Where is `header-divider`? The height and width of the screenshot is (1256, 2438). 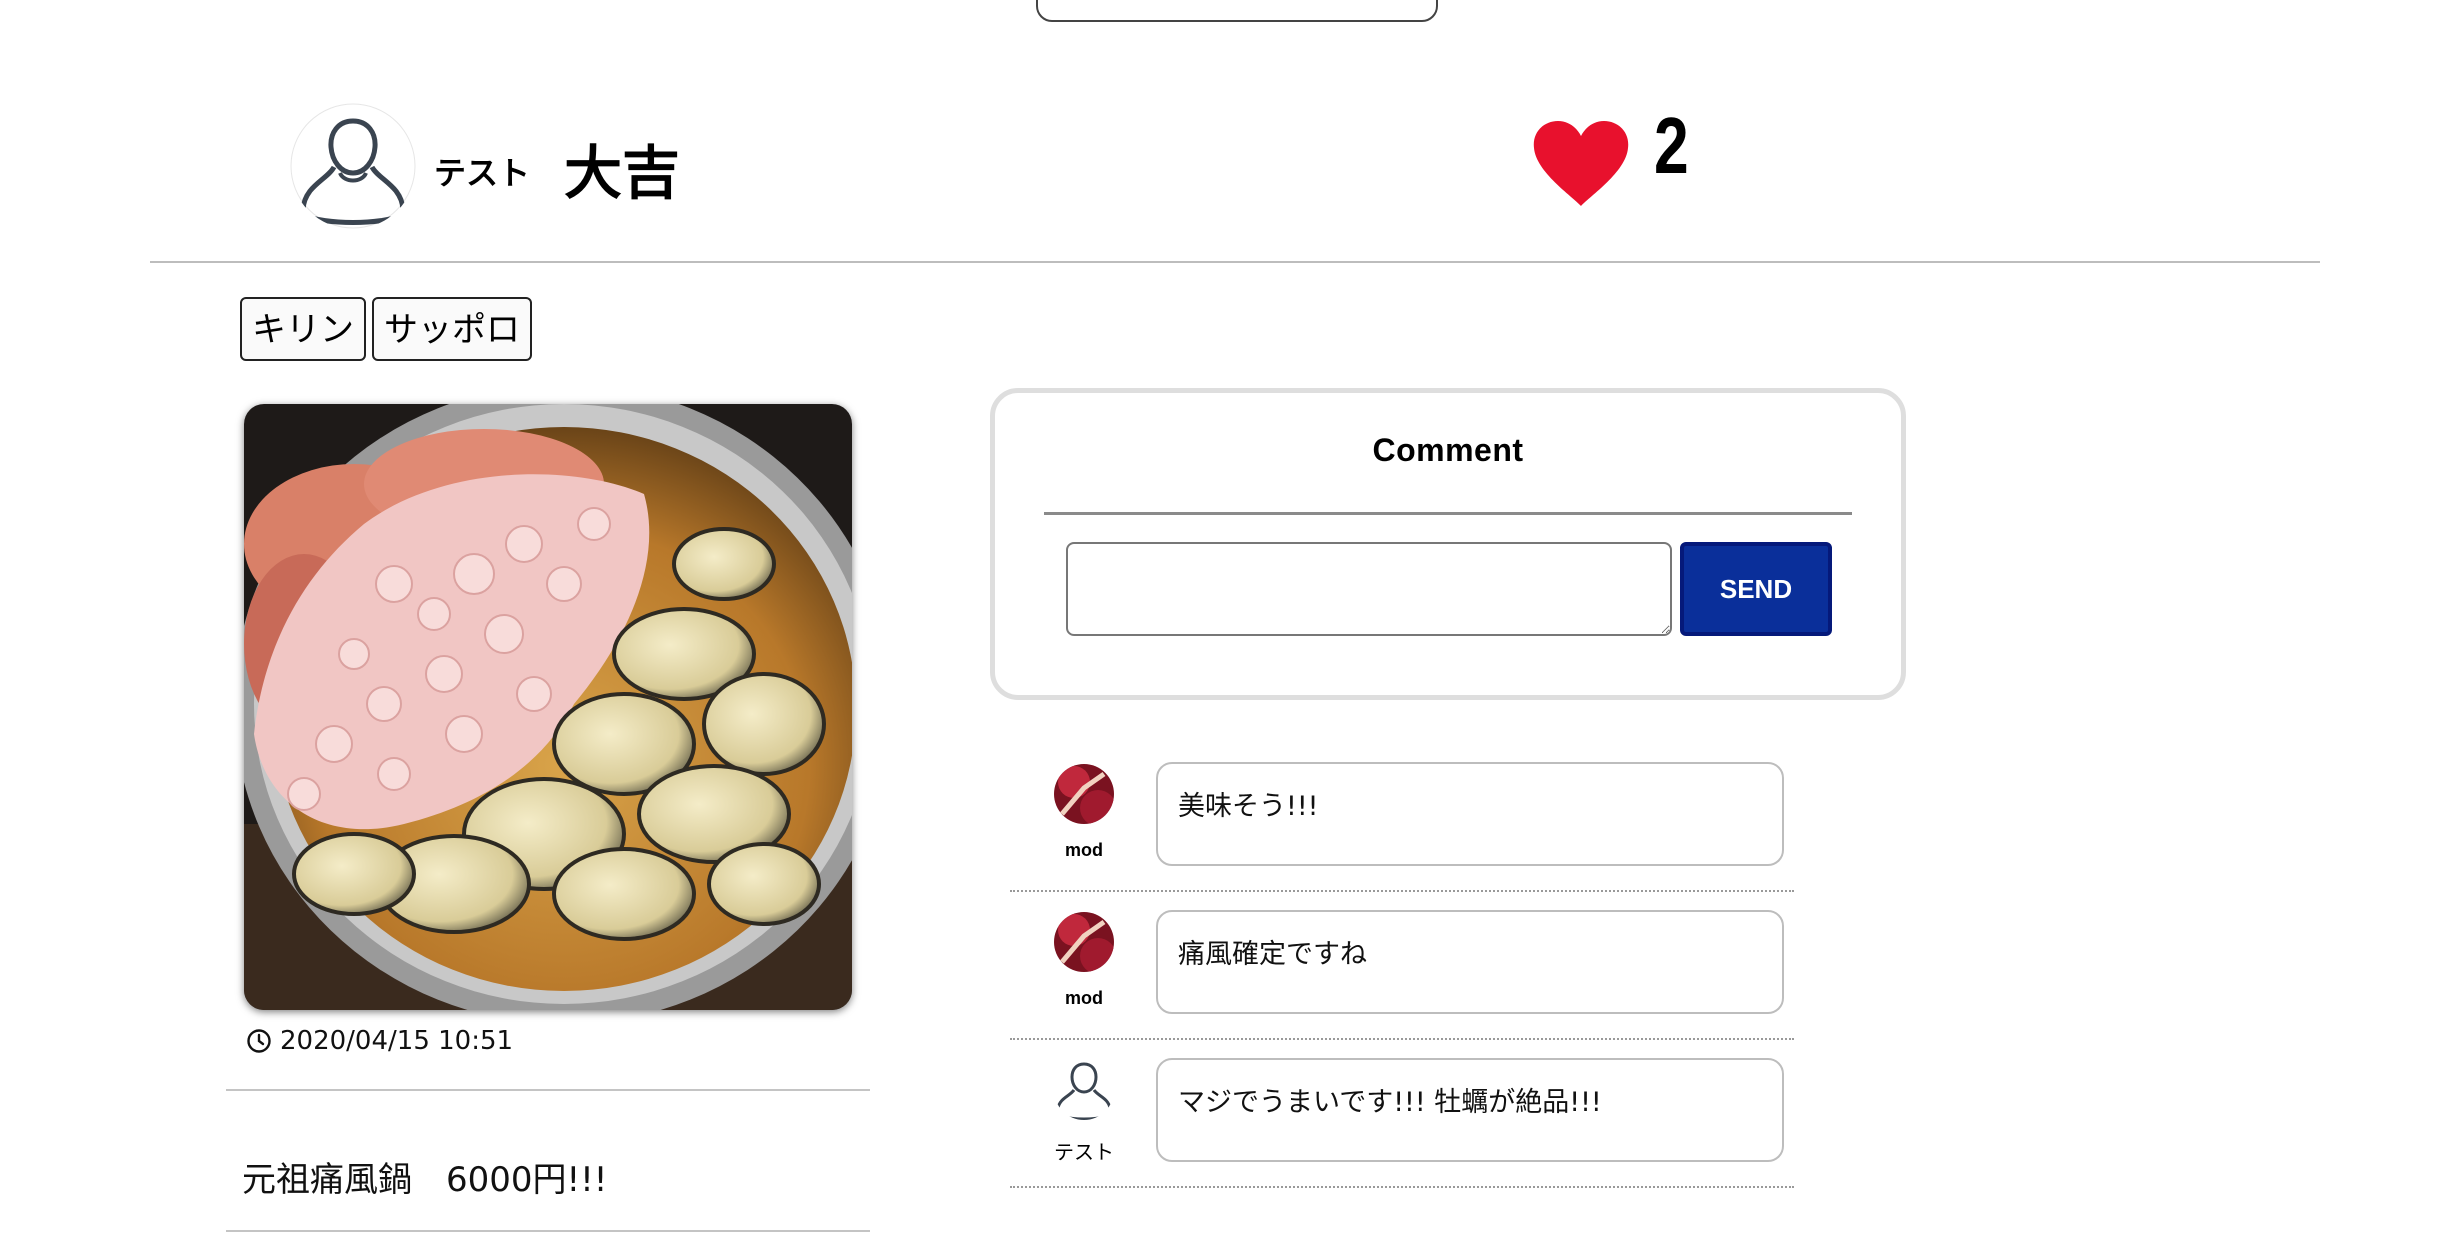 header-divider is located at coordinates (1235, 262).